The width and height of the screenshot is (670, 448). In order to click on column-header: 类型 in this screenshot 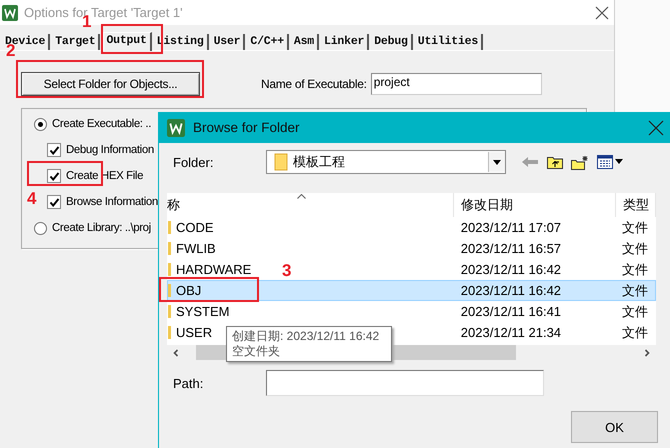, I will do `click(636, 205)`.